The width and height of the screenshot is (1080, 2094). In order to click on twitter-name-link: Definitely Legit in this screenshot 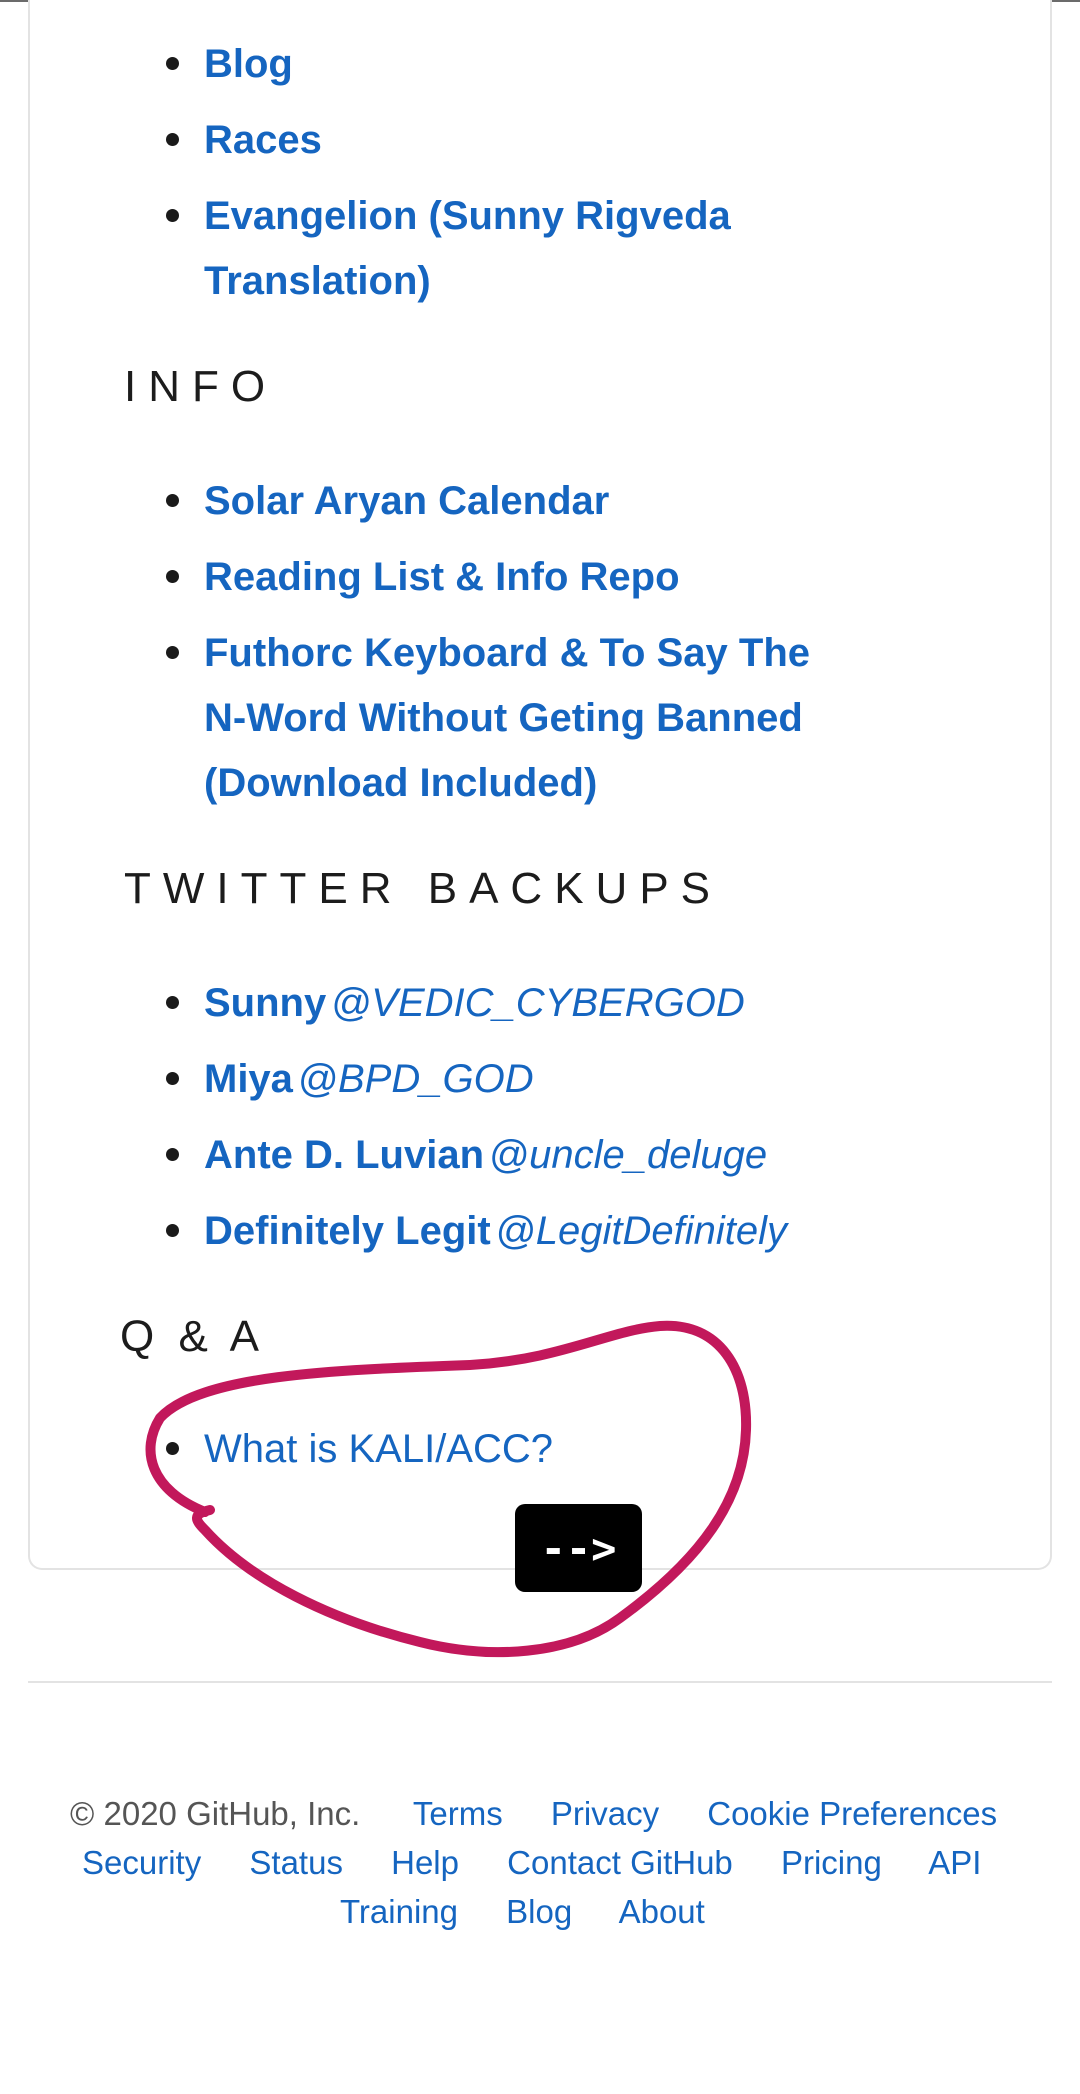, I will do `click(347, 1231)`.